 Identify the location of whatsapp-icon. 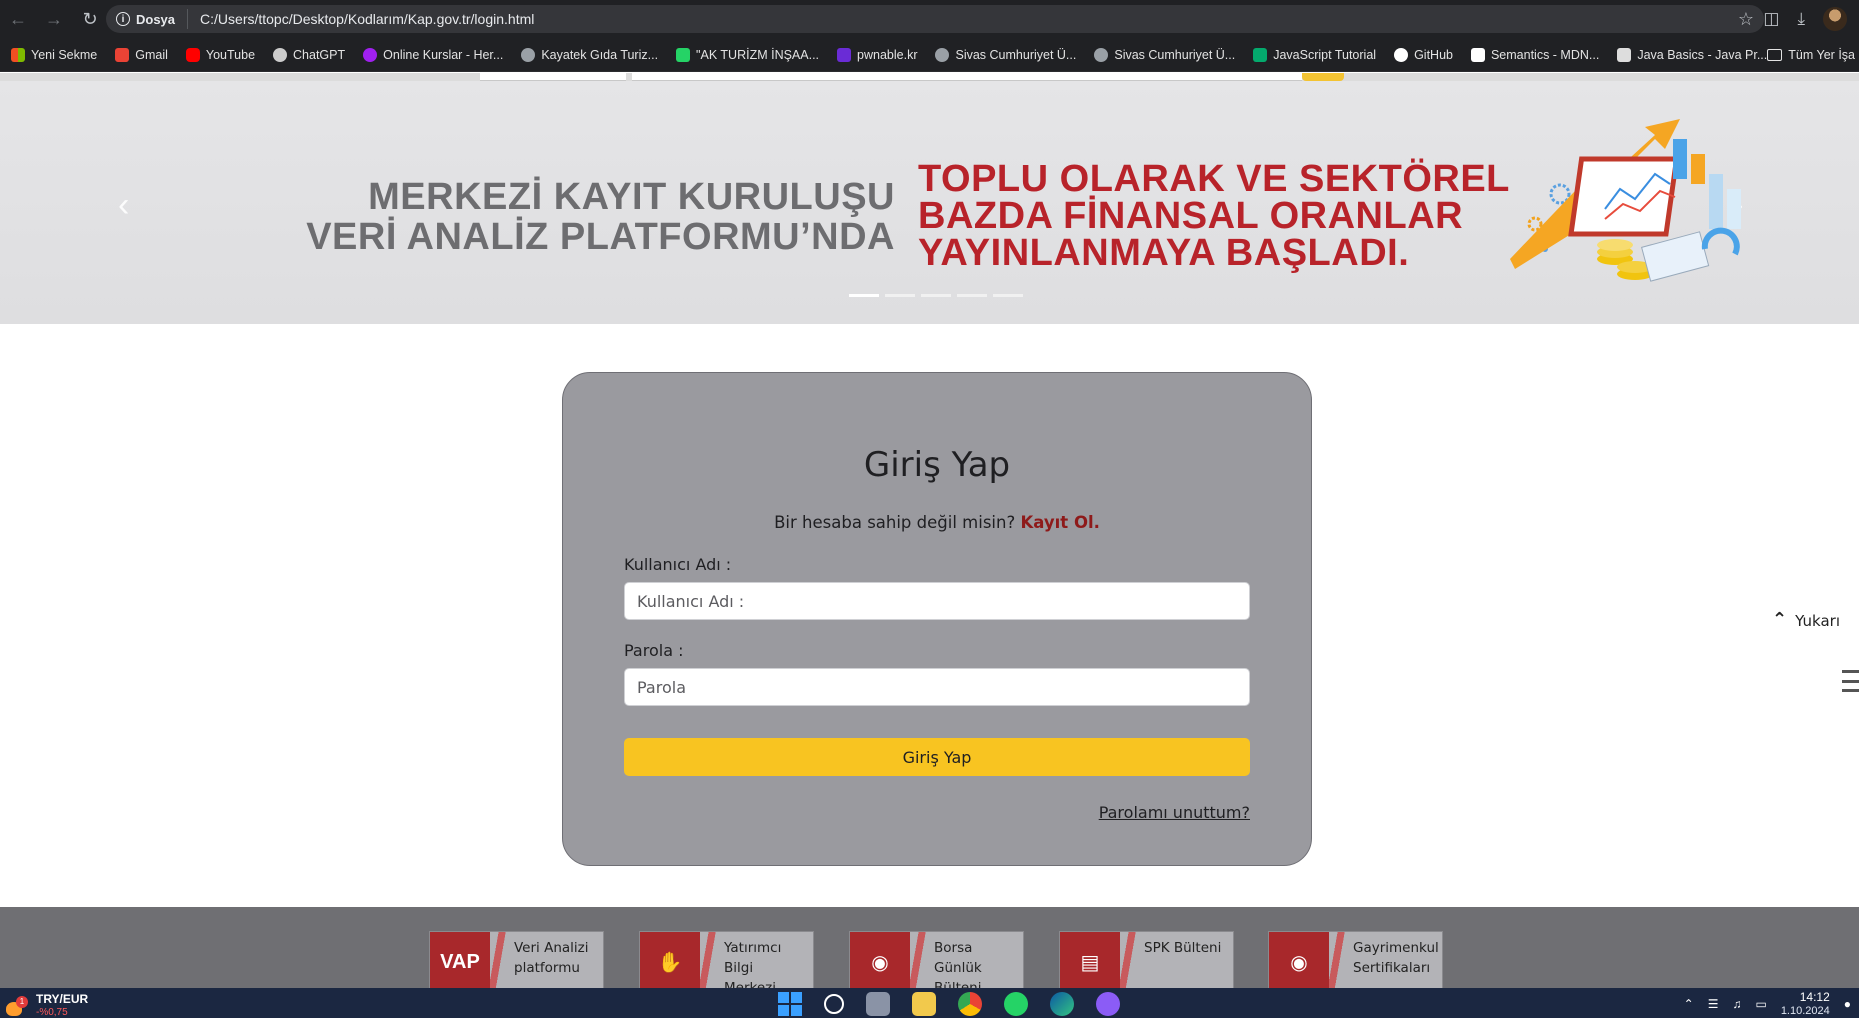
(1016, 1004).